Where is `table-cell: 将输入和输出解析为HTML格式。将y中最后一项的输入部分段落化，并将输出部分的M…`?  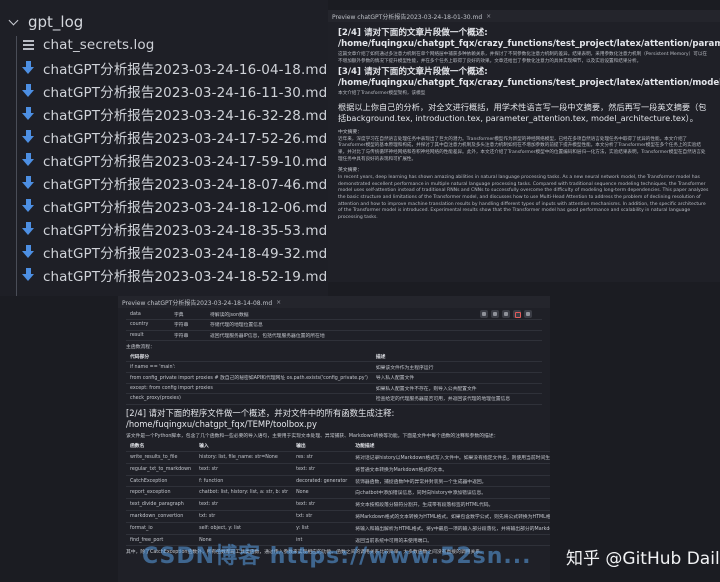
table-cell: 将输入和输出解析为HTML格式。将y中最后一项的输入部分段落化，并将输出部分的M… is located at coordinates (450, 528).